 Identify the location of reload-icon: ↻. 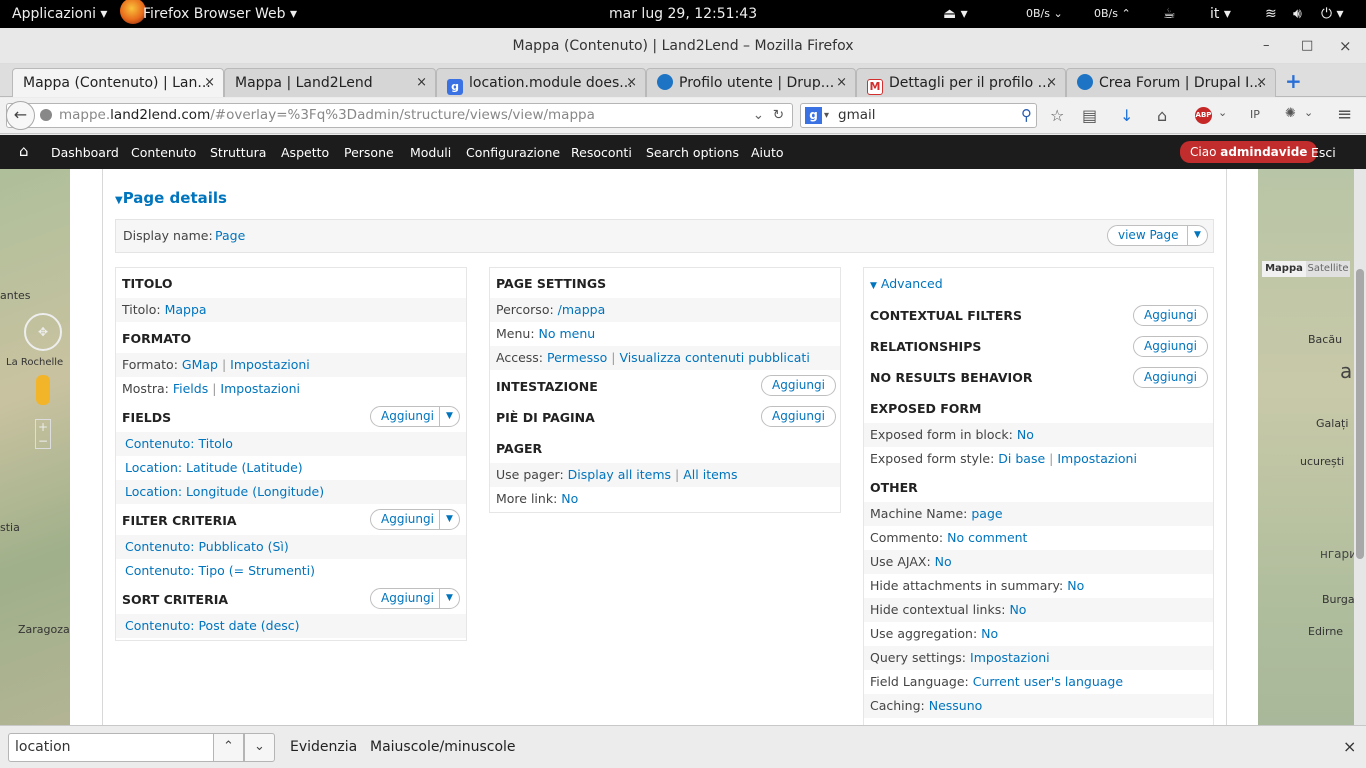
(778, 115).